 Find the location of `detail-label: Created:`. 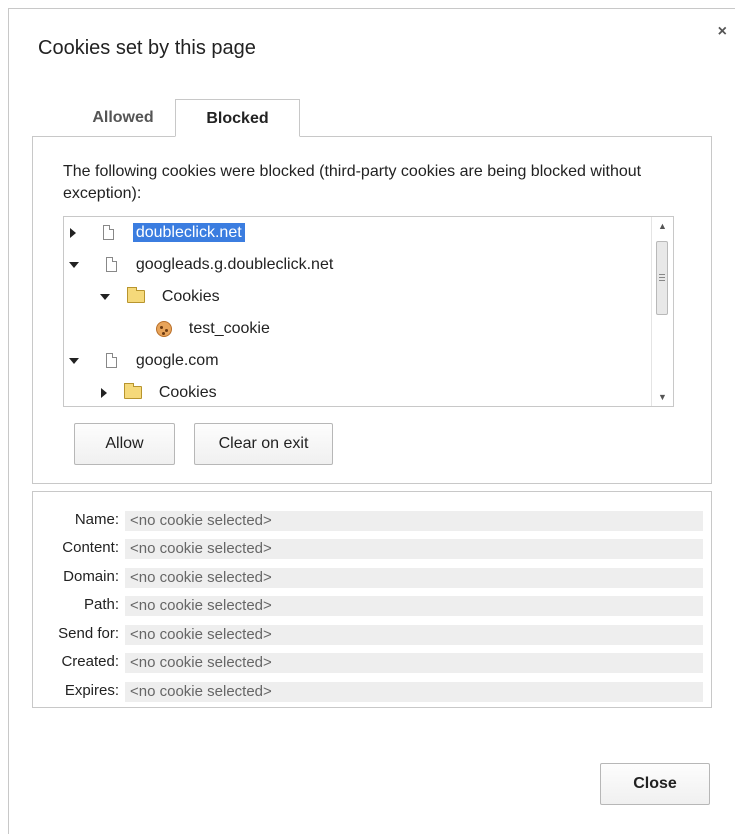

detail-label: Created: is located at coordinates (90, 661).